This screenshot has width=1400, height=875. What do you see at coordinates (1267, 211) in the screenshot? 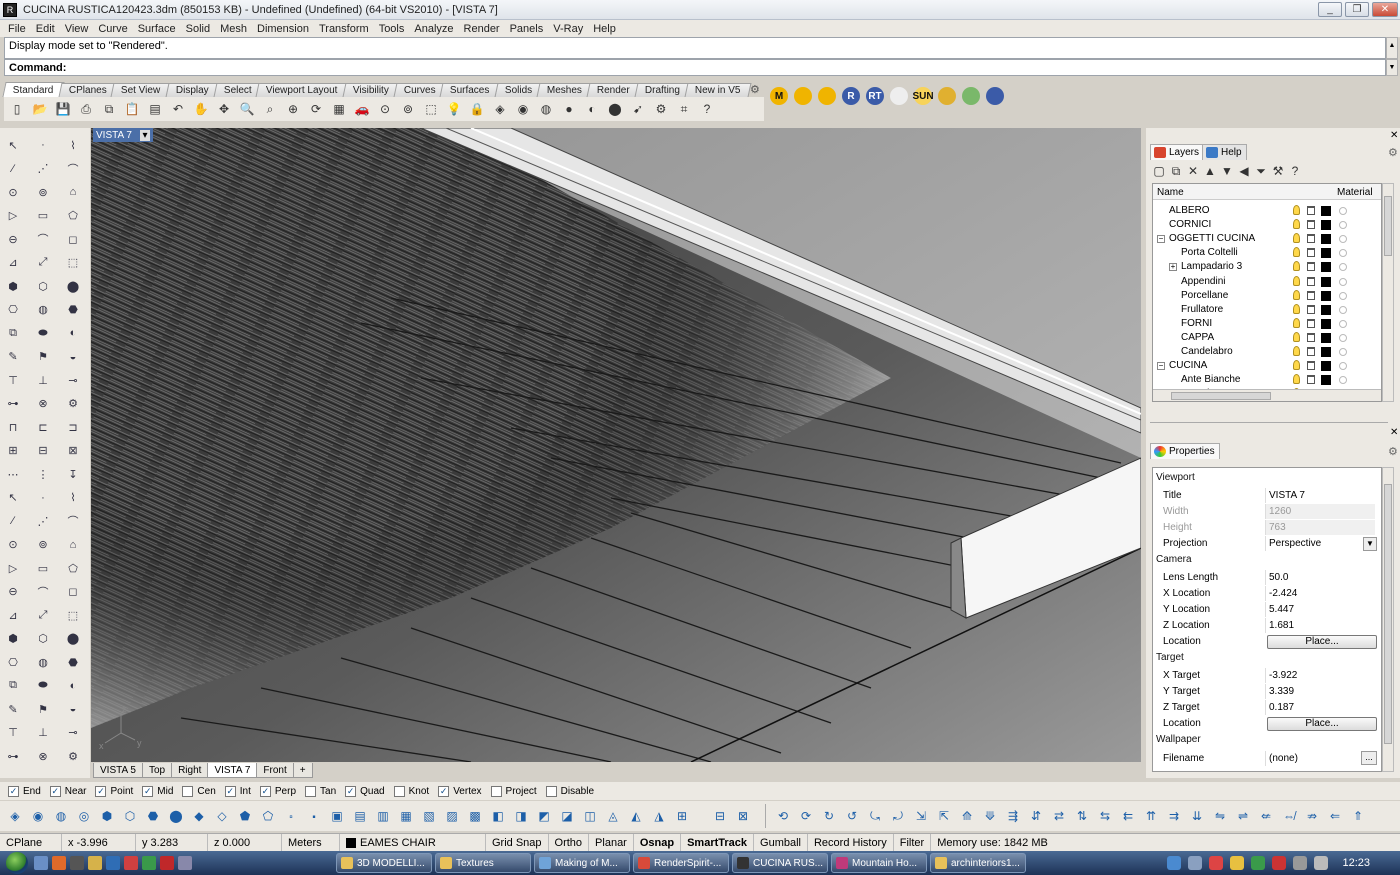
I see `layer-row: ALBERO` at bounding box center [1267, 211].